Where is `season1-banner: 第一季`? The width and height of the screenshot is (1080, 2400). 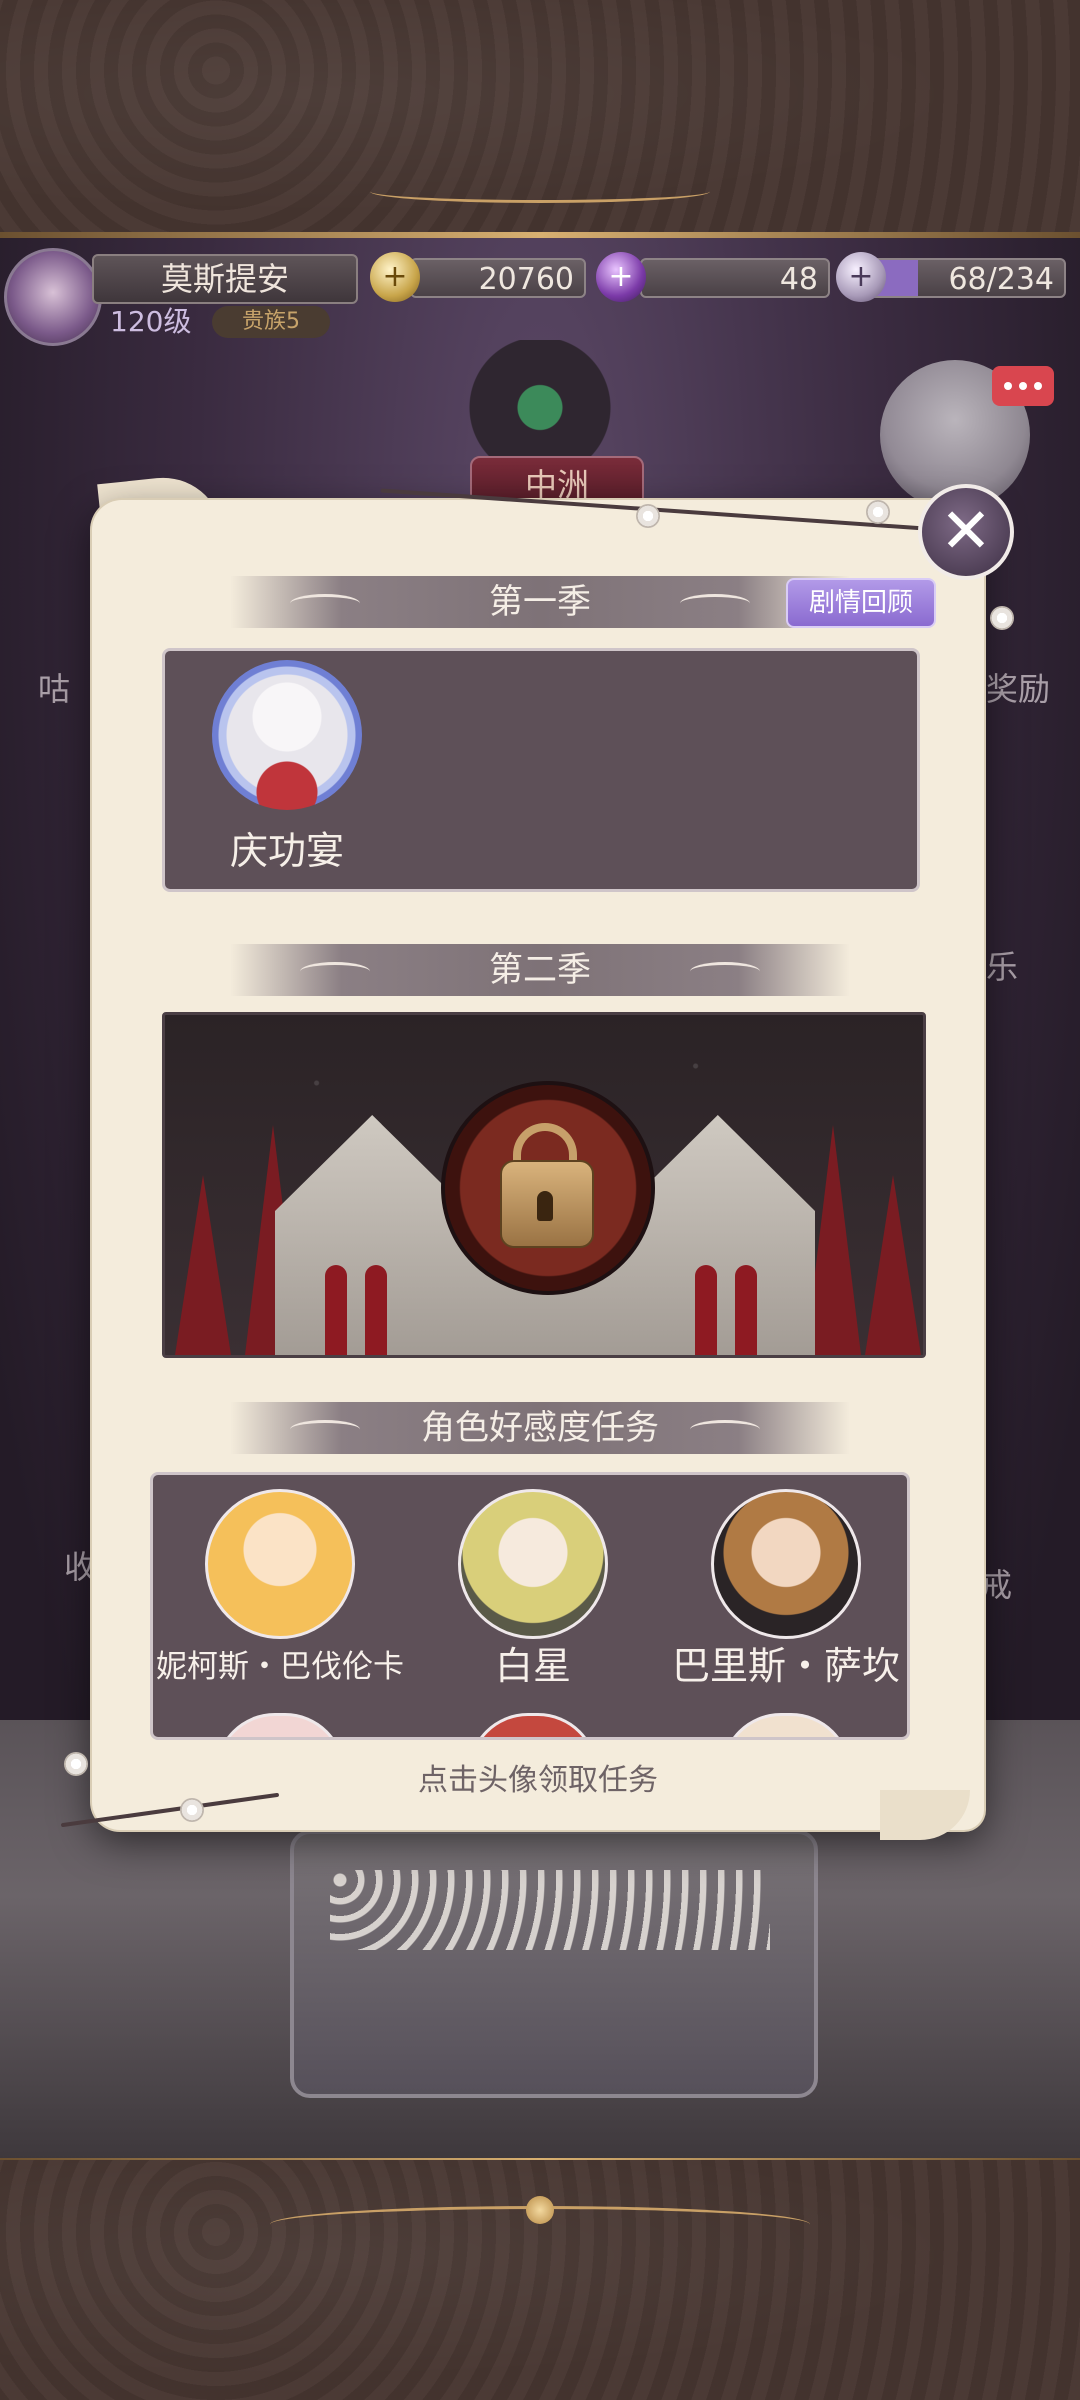
season1-banner: 第一季 is located at coordinates (540, 602).